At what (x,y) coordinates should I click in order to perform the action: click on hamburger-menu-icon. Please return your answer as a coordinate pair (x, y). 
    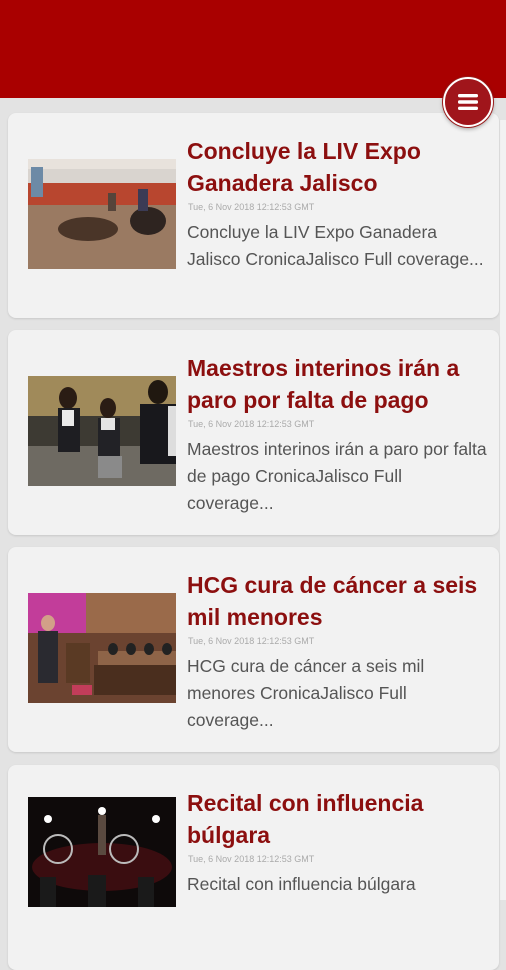
    Looking at the image, I should click on (468, 102).